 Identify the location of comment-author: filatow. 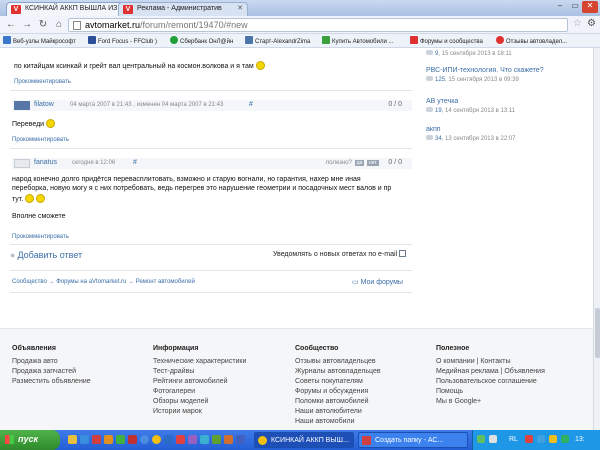
(44, 104).